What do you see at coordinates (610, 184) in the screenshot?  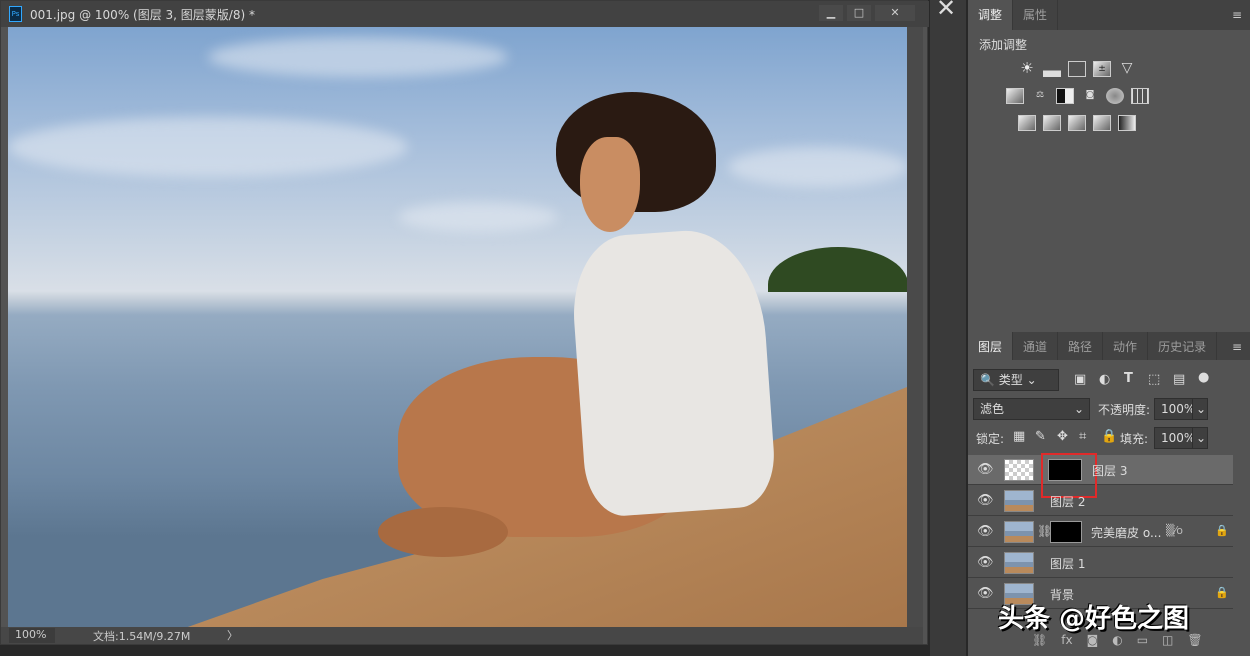 I see `face` at bounding box center [610, 184].